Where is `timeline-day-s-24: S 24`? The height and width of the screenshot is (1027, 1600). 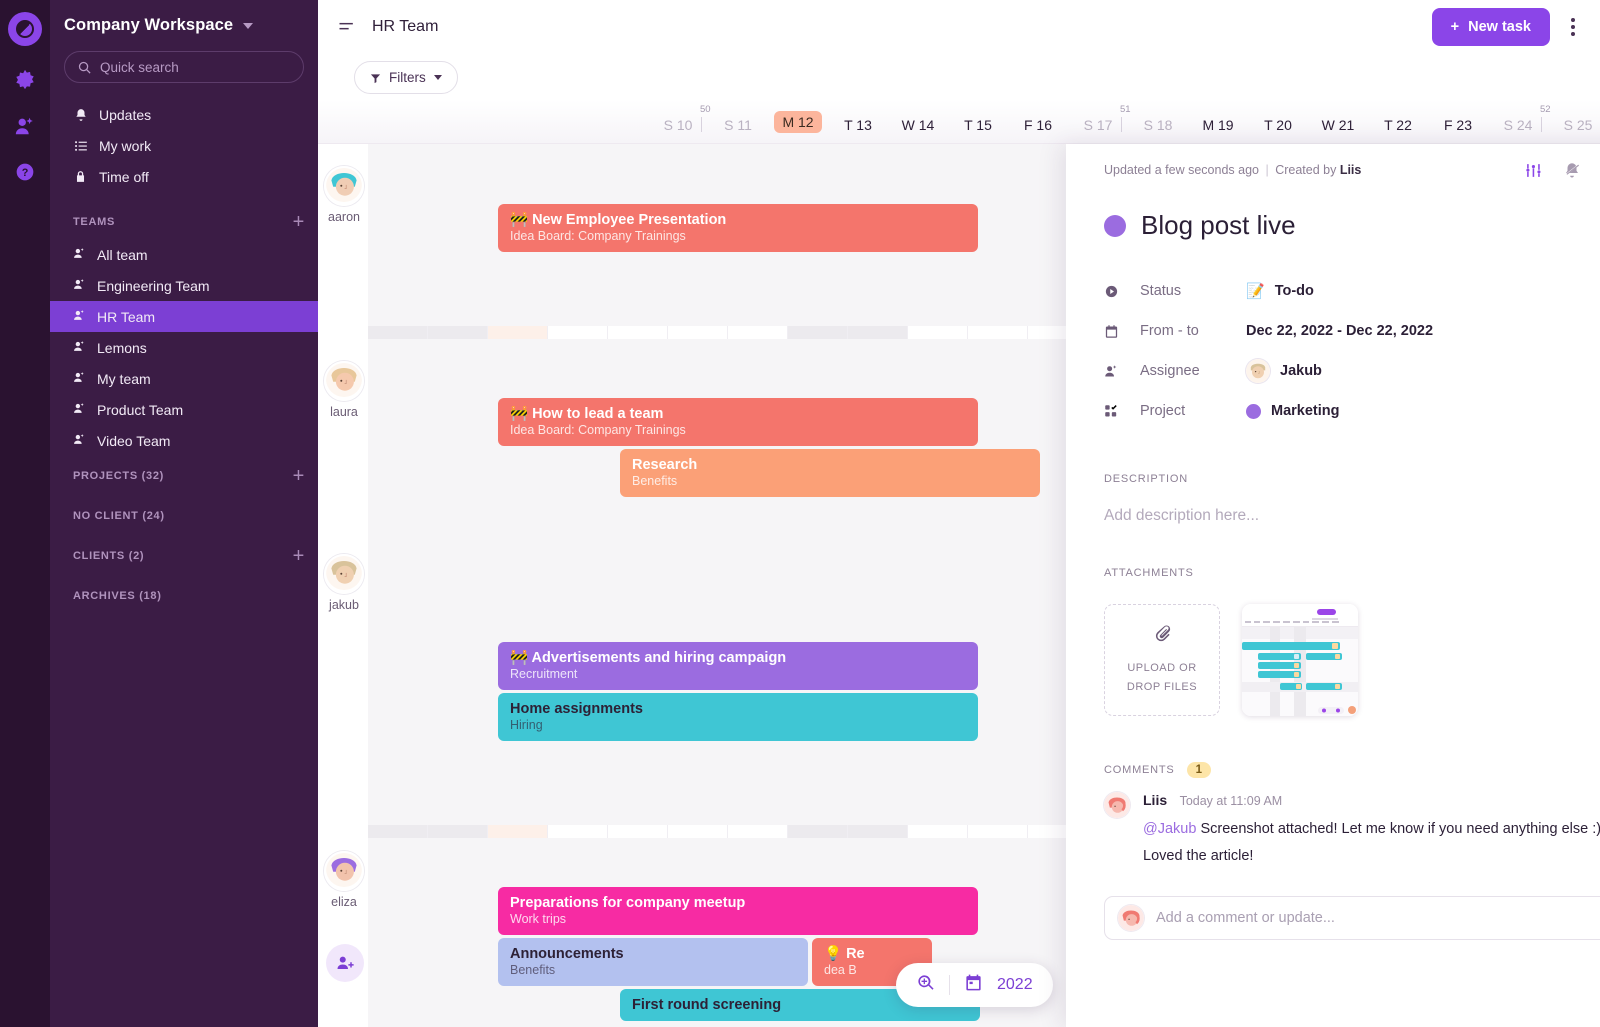
timeline-day-s-24: S 24 is located at coordinates (1518, 130).